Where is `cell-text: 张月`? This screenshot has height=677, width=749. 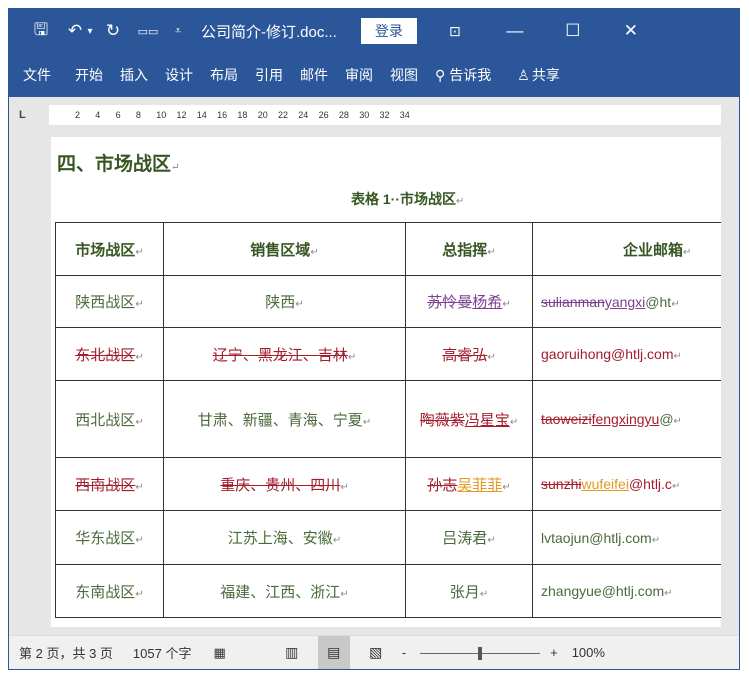 cell-text: 张月 is located at coordinates (464, 592).